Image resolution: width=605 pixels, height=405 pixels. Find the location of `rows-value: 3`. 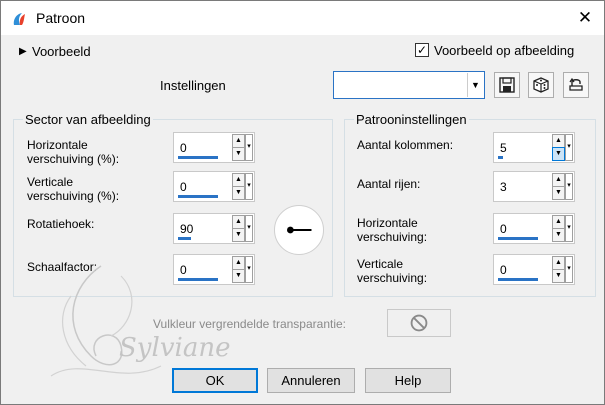

rows-value: 3 is located at coordinates (503, 187).